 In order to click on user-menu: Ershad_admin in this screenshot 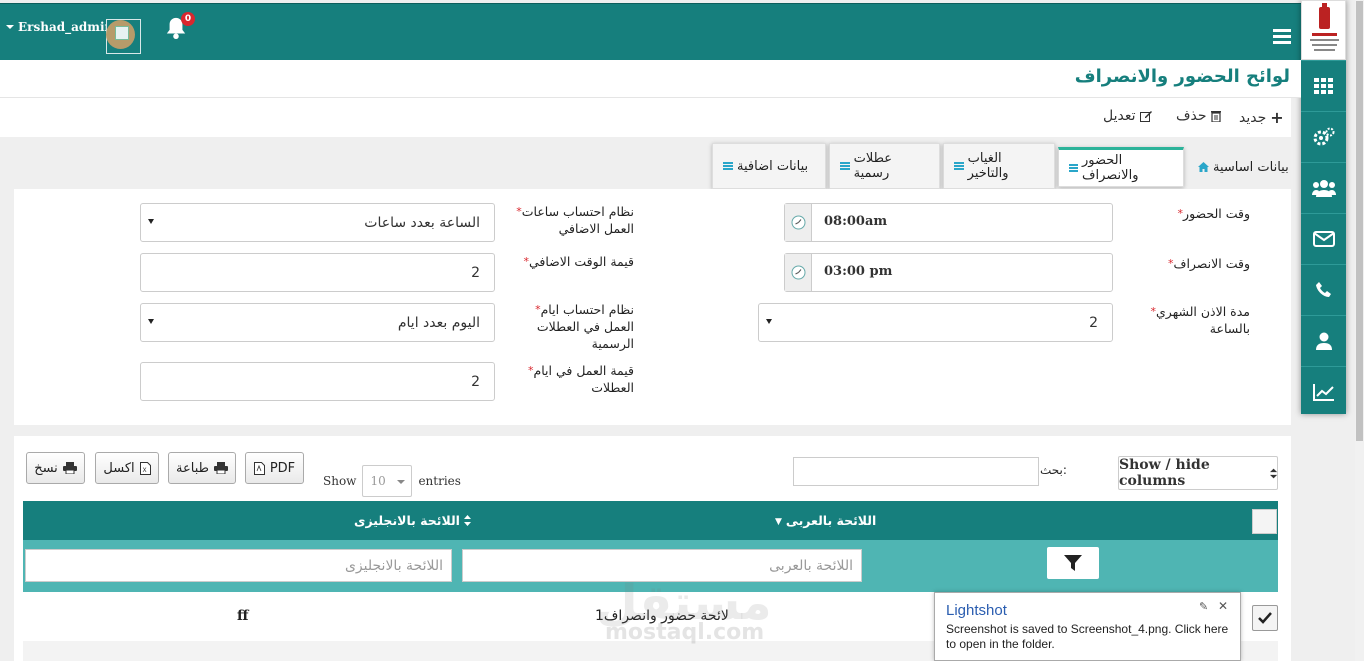, I will do `click(59, 27)`.